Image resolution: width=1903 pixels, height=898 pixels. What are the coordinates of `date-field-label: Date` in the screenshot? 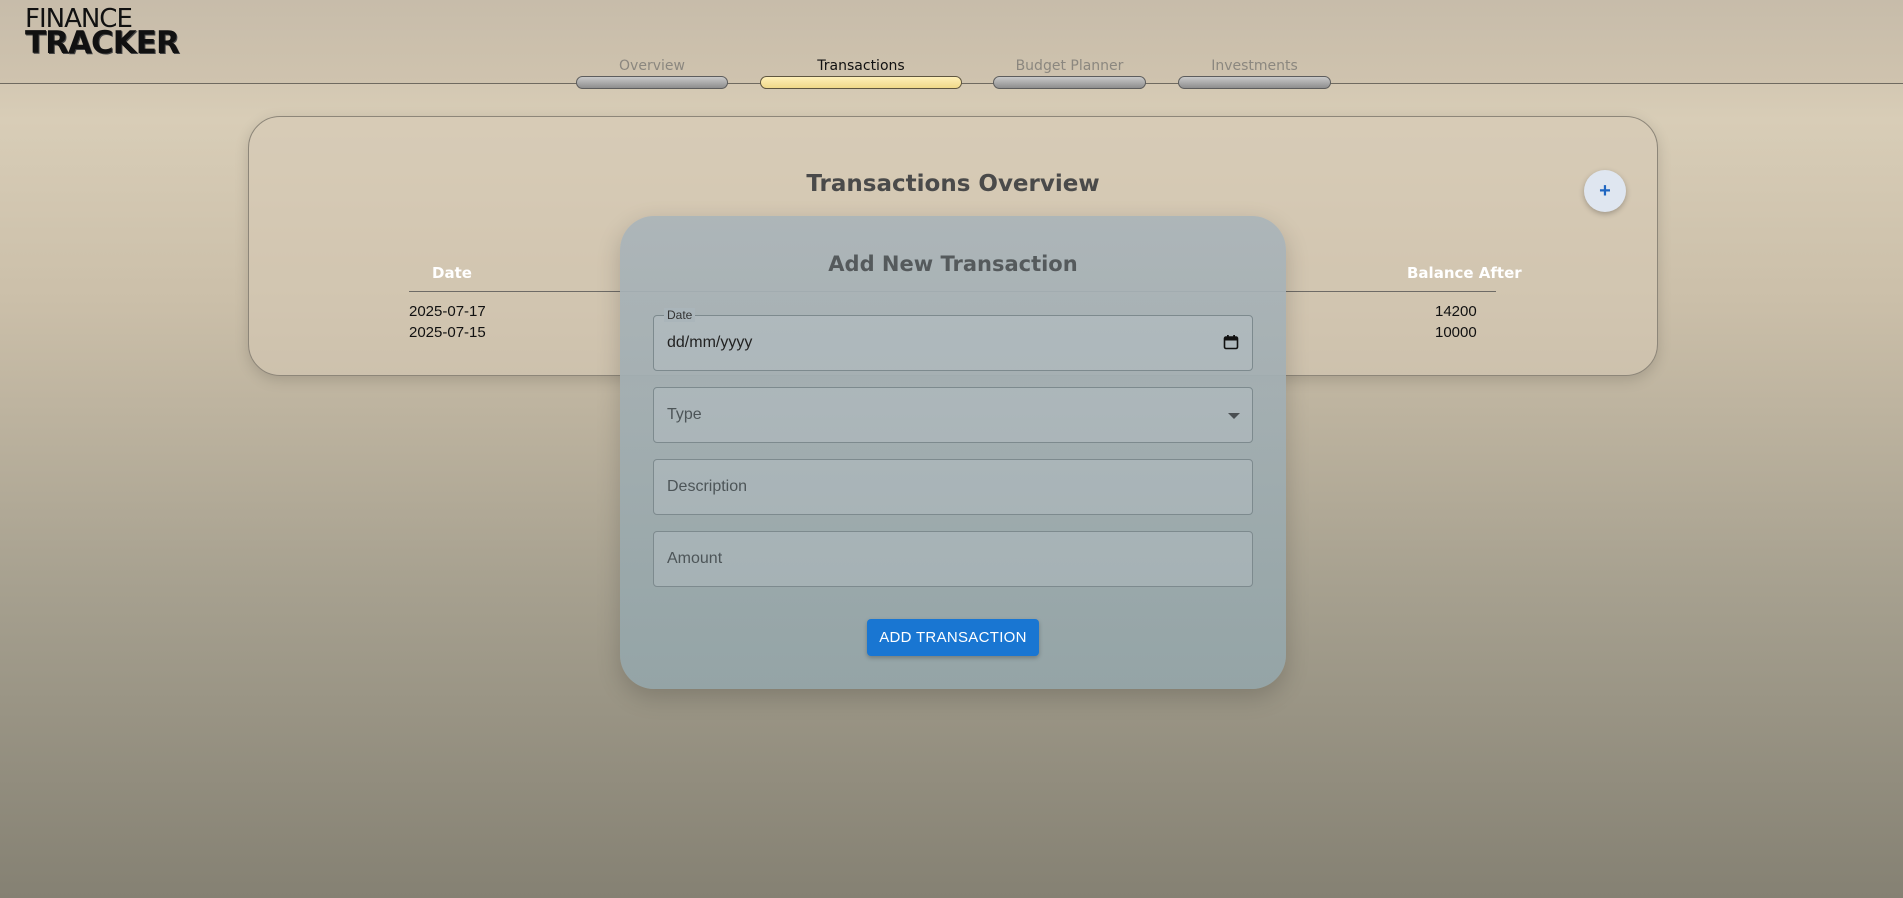 It's located at (680, 315).